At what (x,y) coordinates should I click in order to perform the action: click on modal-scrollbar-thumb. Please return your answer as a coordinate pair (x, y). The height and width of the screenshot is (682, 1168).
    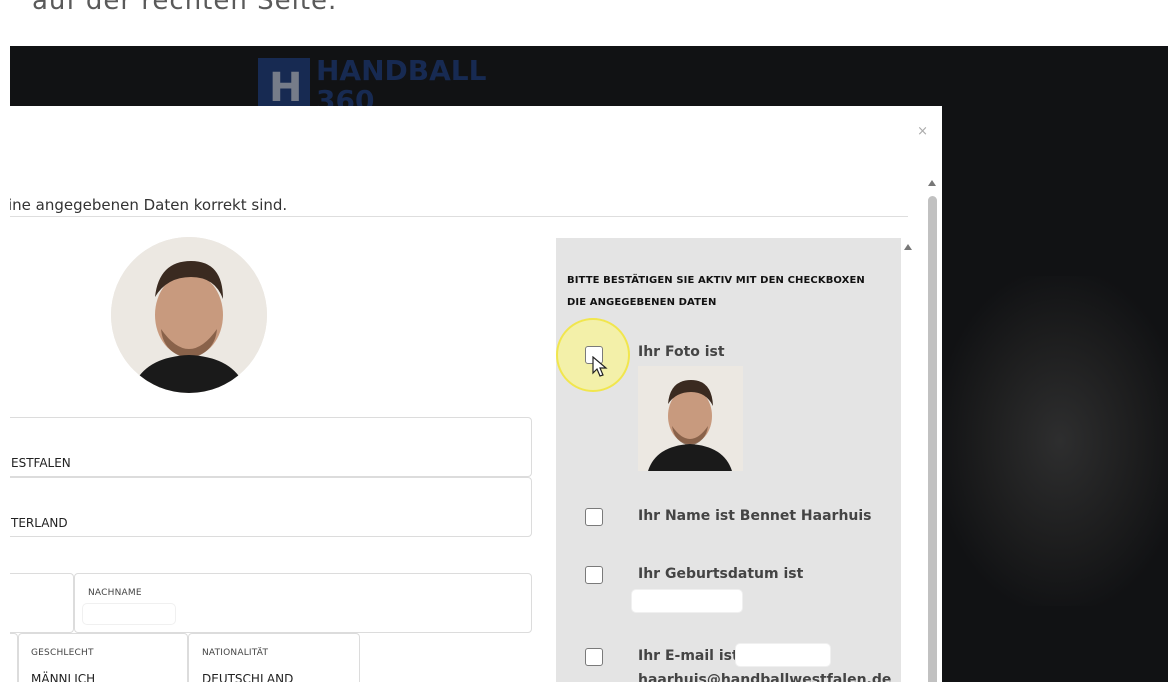
    Looking at the image, I should click on (932, 439).